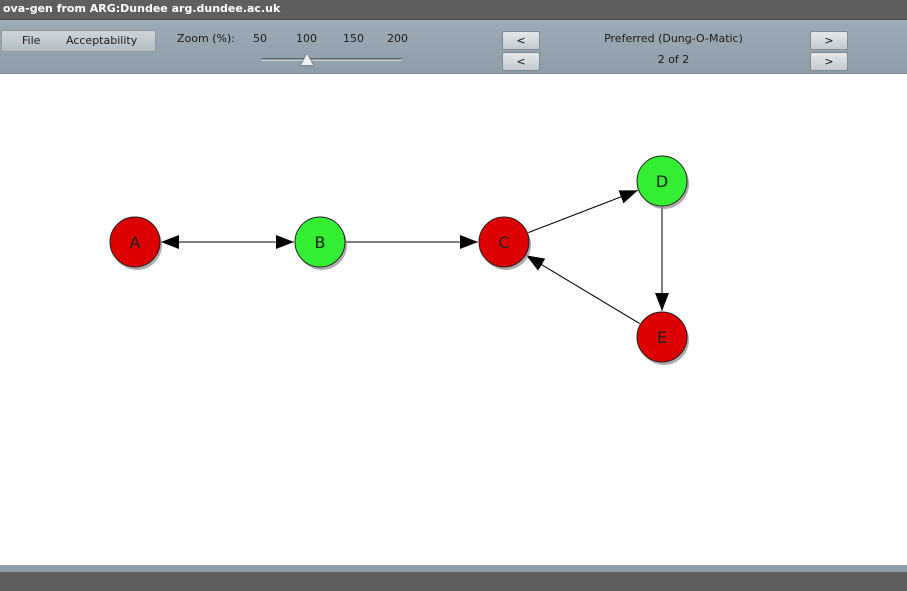 The image size is (907, 591). Describe the element at coordinates (260, 38) in the screenshot. I see `zoom-tick-50: 50` at that location.